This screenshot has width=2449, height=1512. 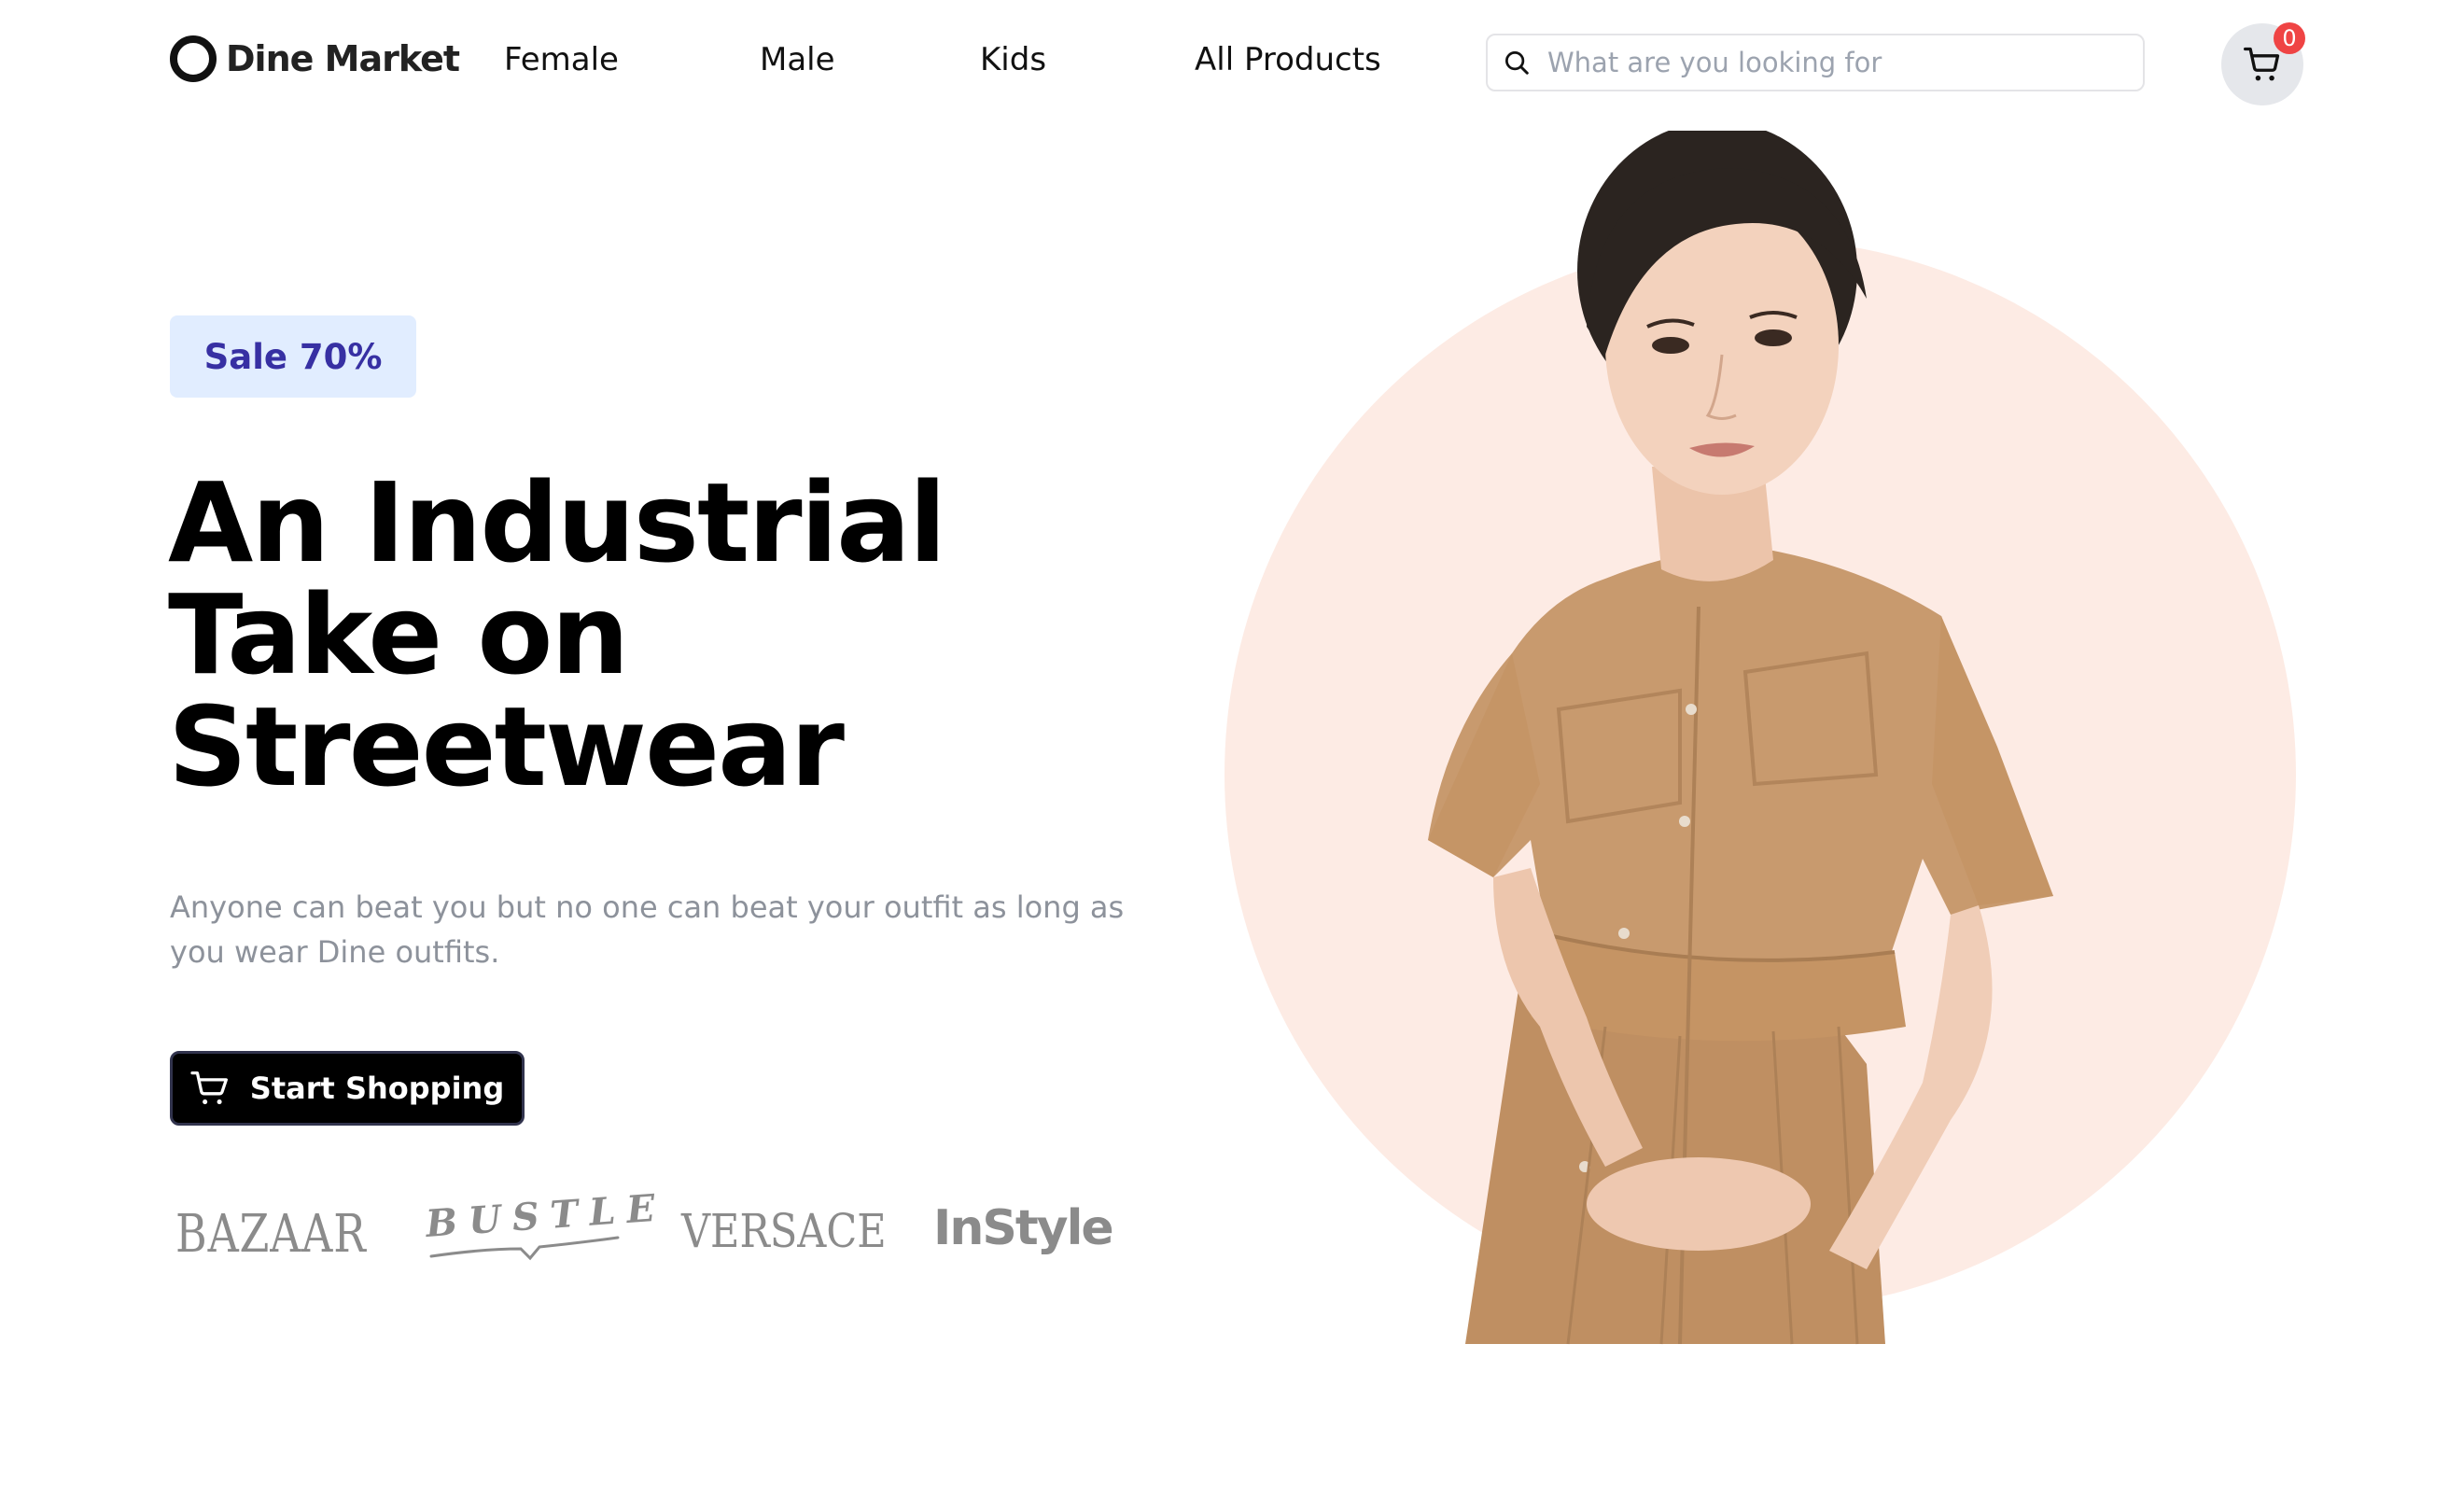 I want to click on versace-logo: VERSACE, so click(x=784, y=1231).